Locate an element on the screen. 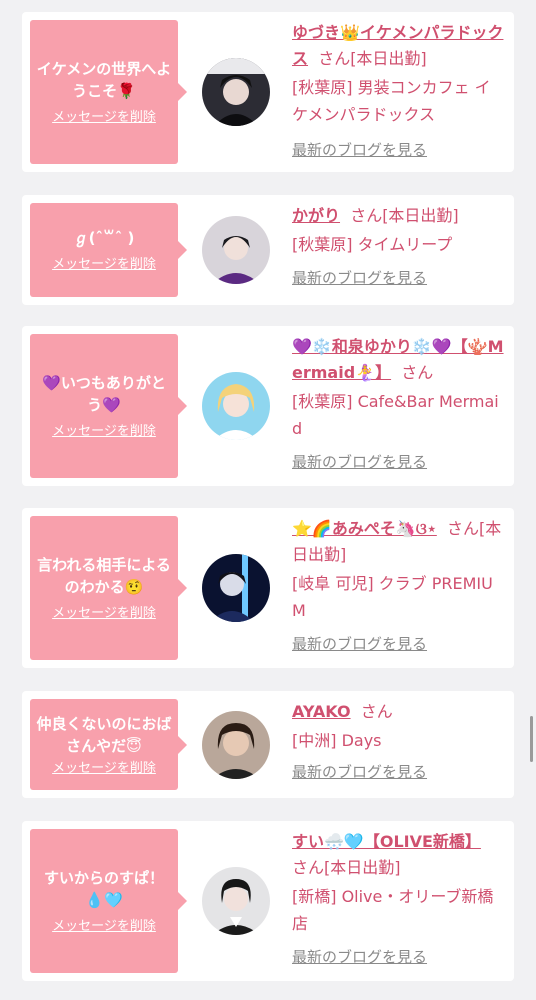  message-text: 仲良くないのにおばさんやだ😇 is located at coordinates (104, 734).